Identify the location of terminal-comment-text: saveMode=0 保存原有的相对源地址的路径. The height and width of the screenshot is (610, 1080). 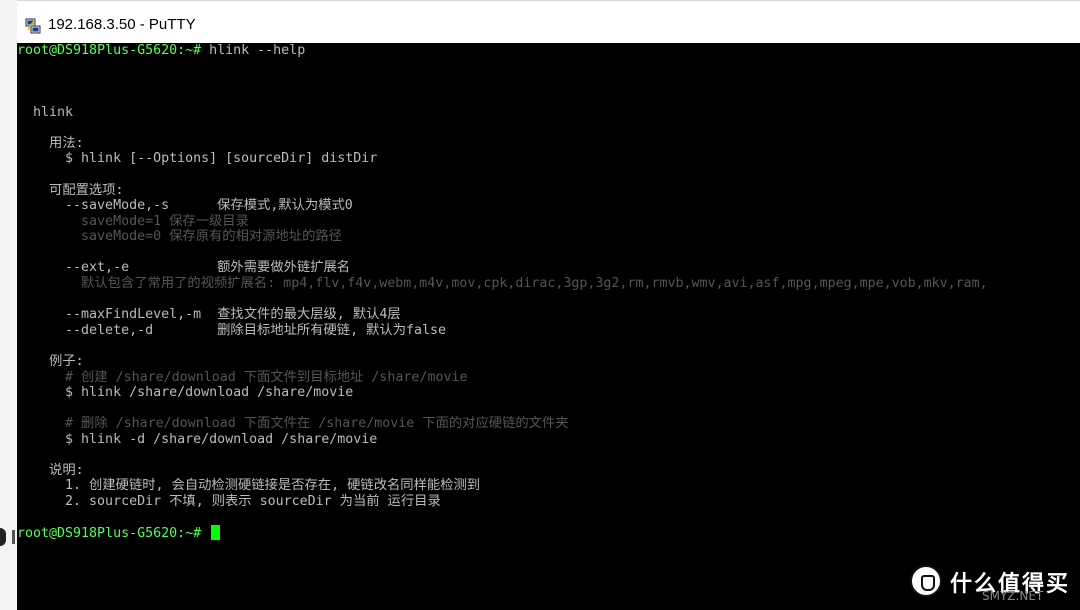
(179, 236).